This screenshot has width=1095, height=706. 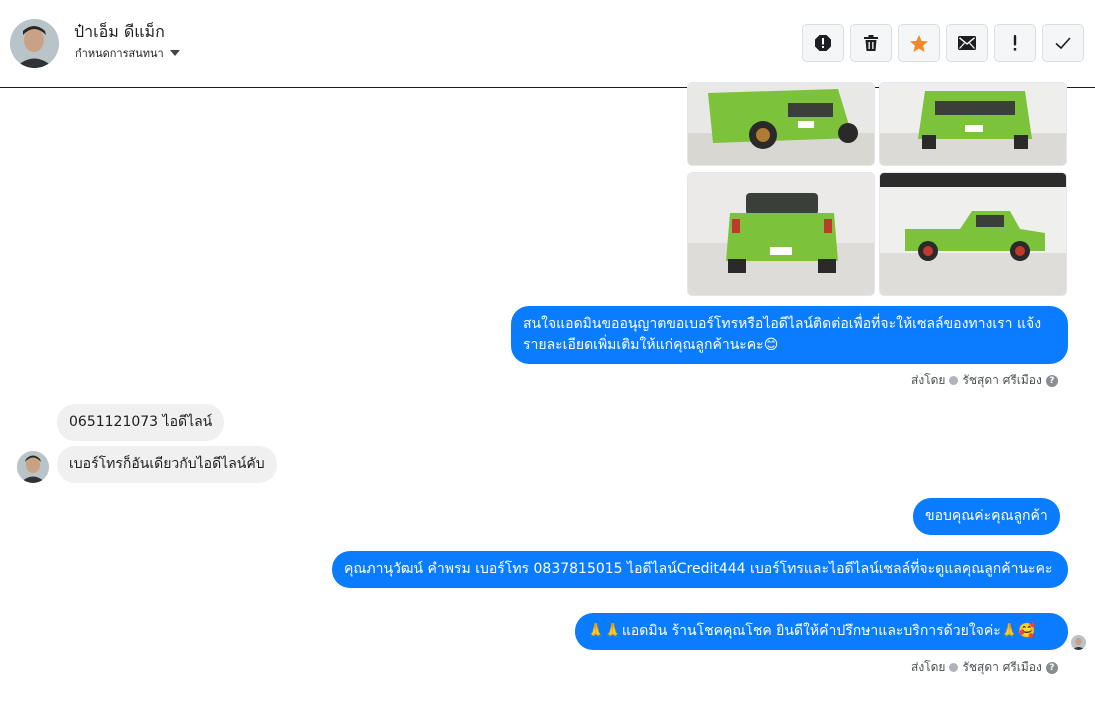 I want to click on follow-up-button, so click(x=1015, y=43).